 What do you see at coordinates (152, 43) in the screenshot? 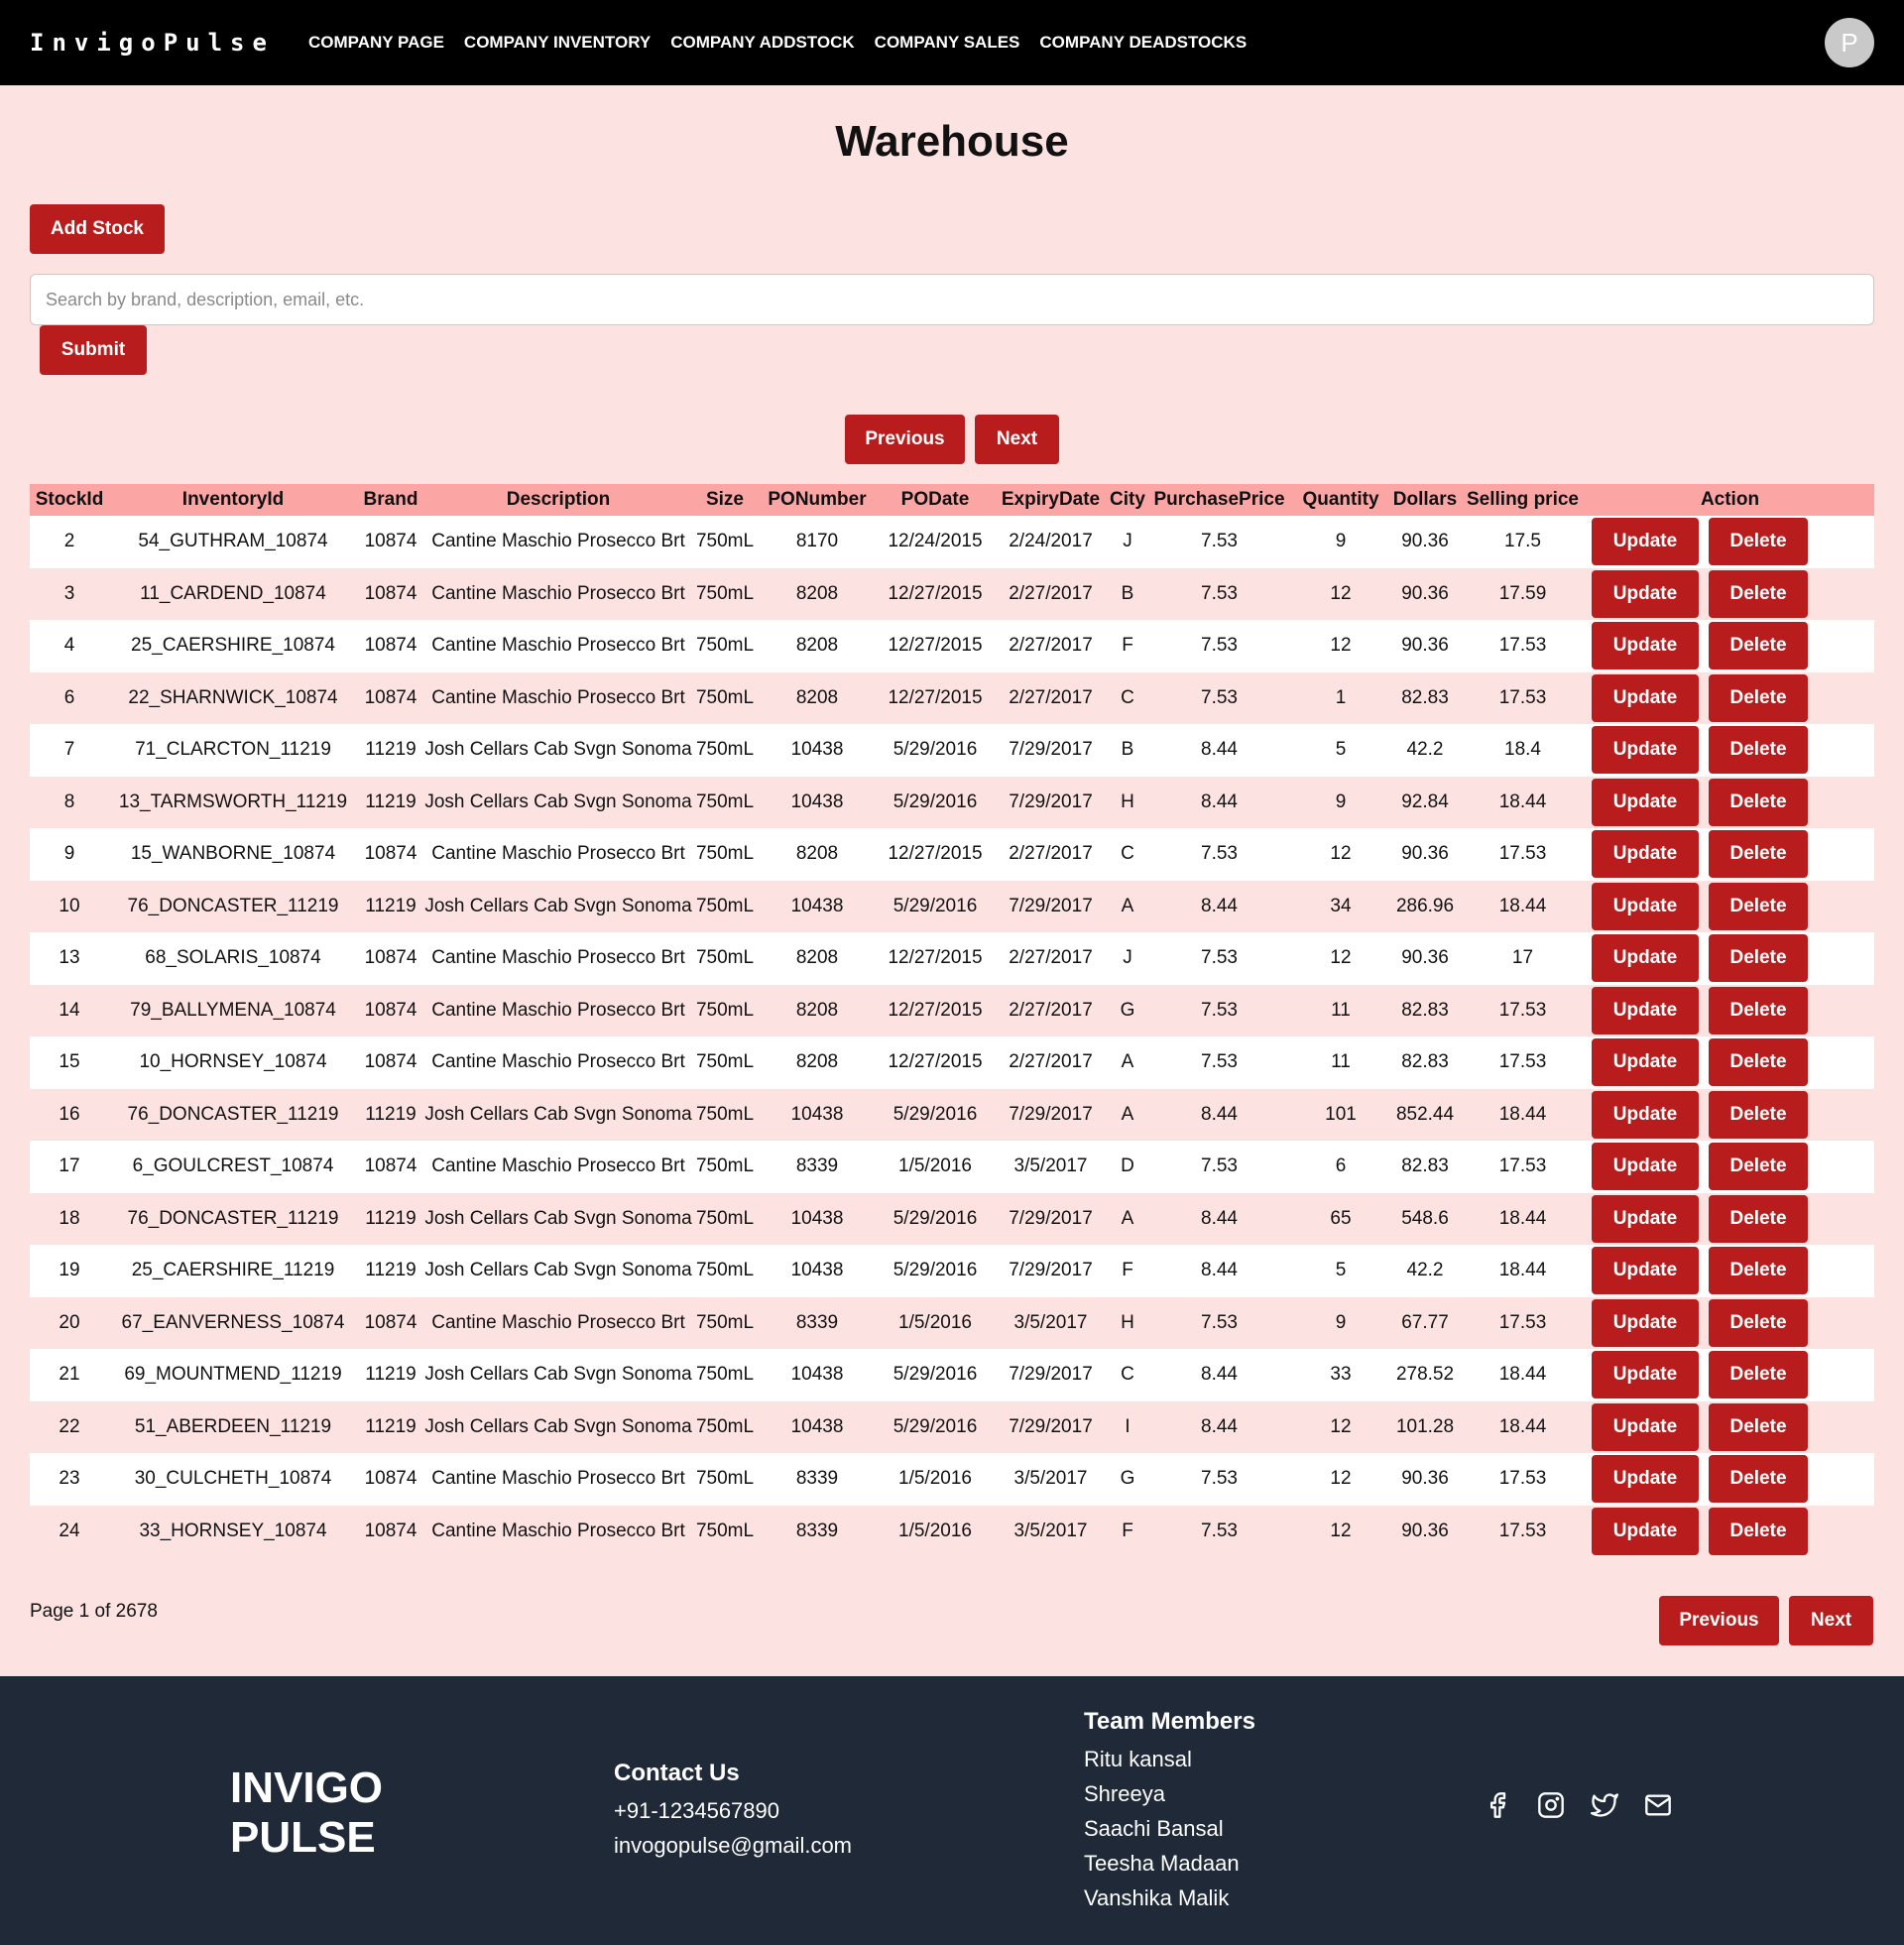
I see `brand-logo: InvigoPulse` at bounding box center [152, 43].